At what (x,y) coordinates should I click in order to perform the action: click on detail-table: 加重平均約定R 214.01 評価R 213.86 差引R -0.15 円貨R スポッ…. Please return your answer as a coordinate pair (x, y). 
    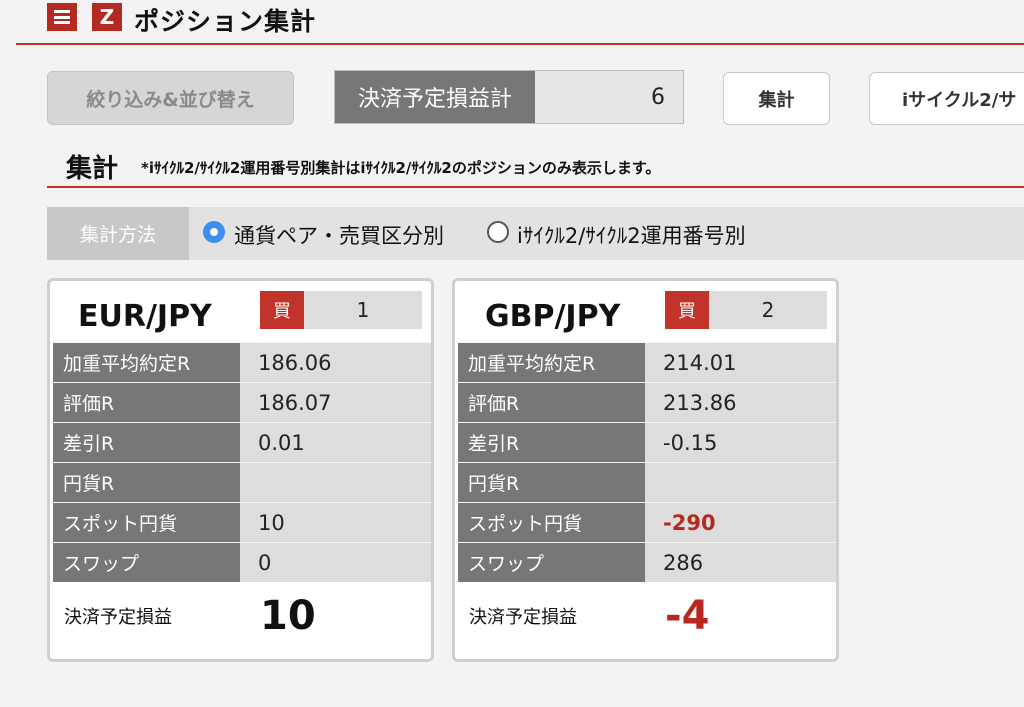
    Looking at the image, I should click on (647, 462).